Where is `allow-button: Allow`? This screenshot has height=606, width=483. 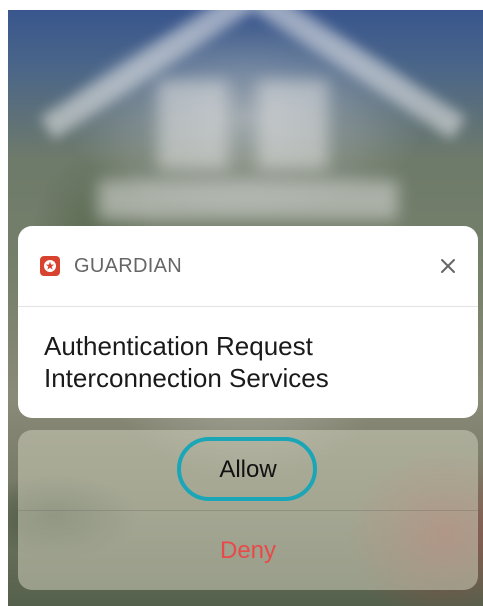
allow-button: Allow is located at coordinates (248, 470).